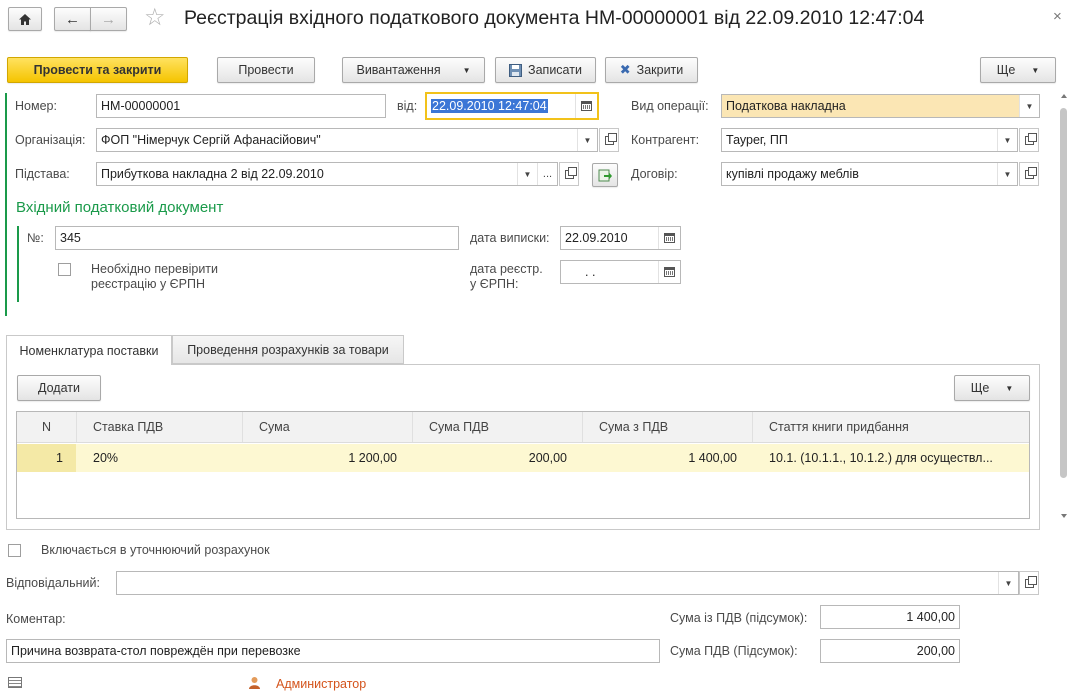  I want to click on date-value: 22.09.2010 12:47:04, so click(489, 106).